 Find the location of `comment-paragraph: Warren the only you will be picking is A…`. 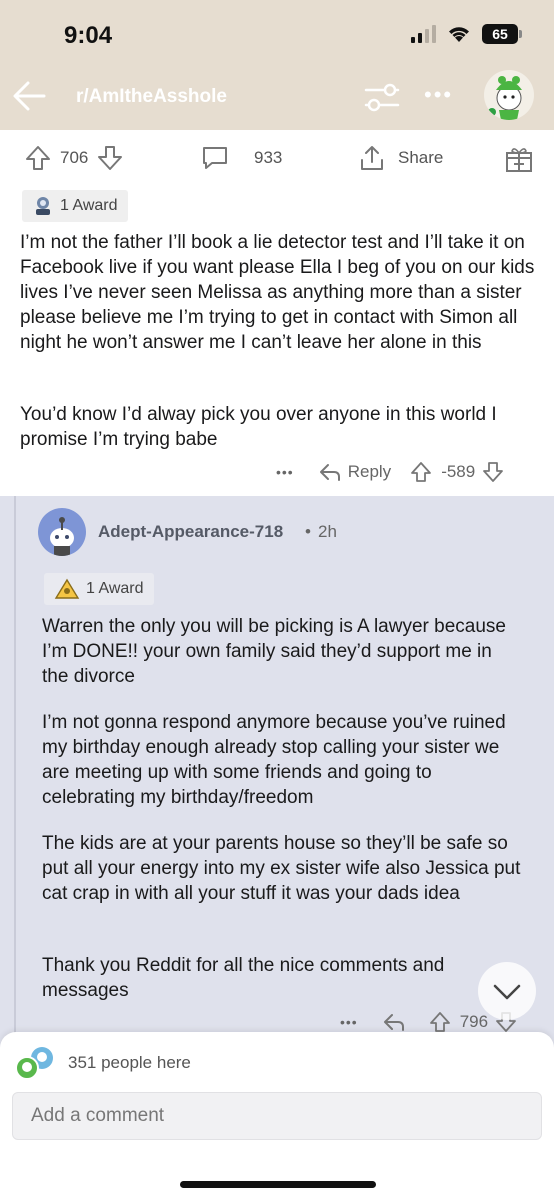

comment-paragraph: Warren the only you will be picking is A… is located at coordinates (274, 651).